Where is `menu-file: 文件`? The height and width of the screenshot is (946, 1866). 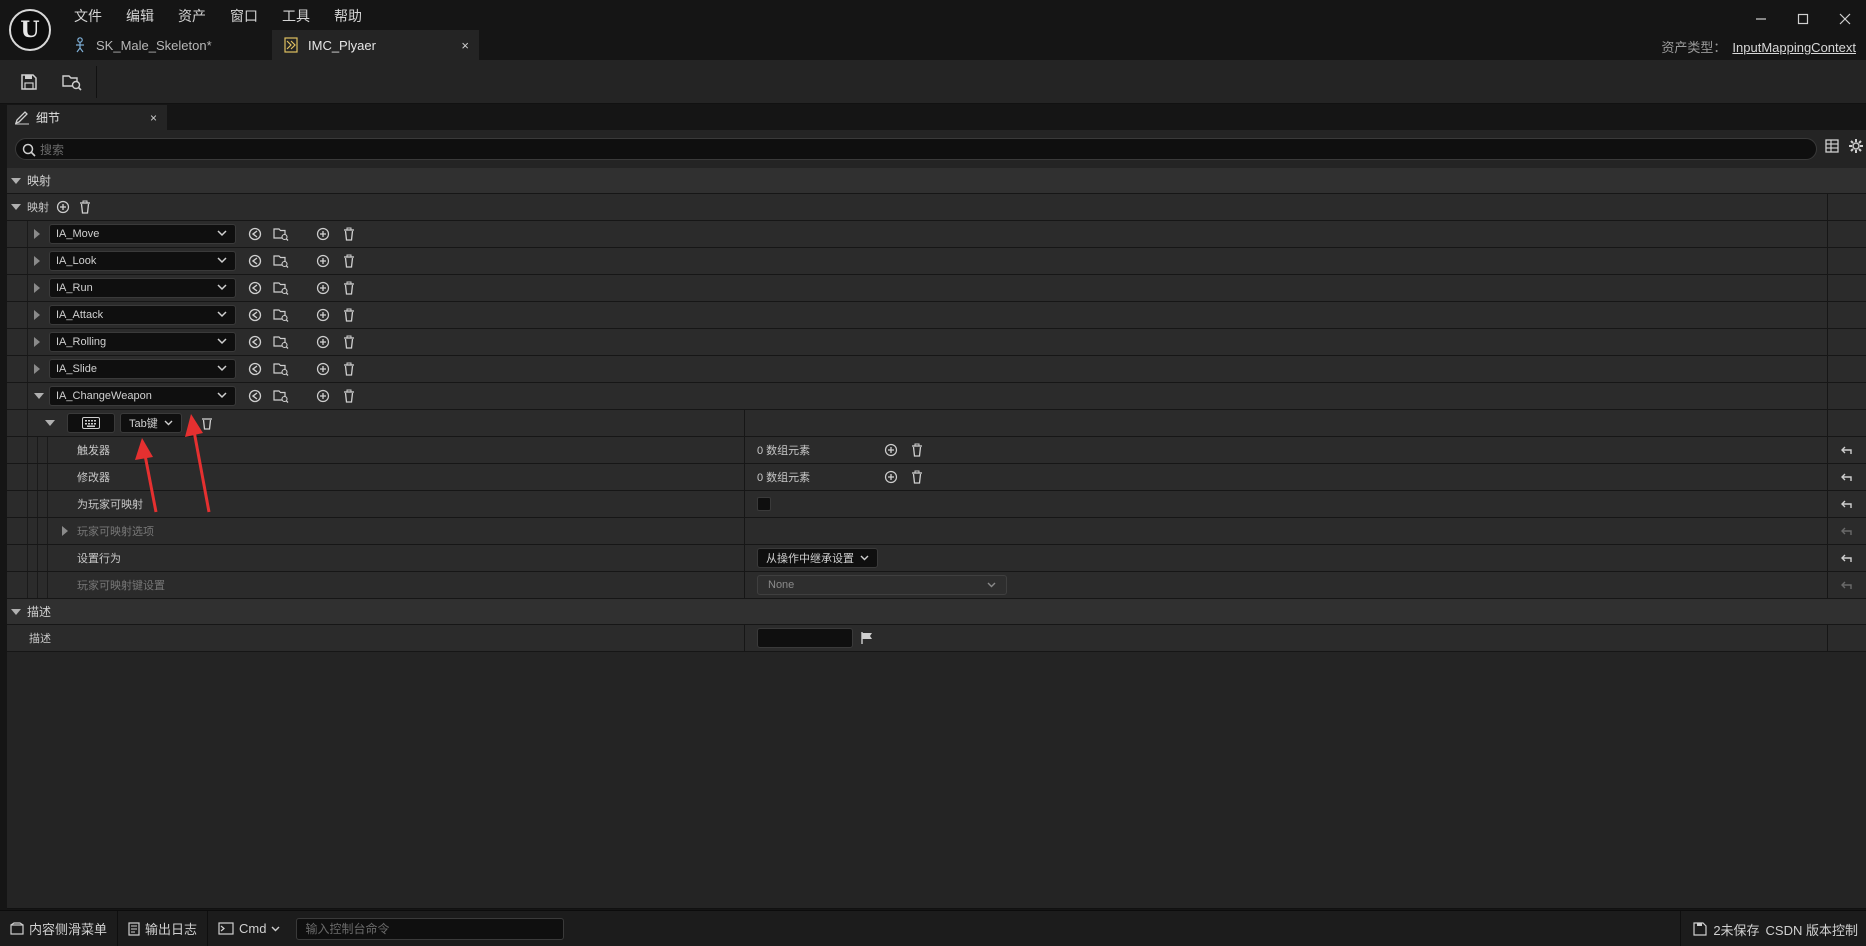
menu-file: 文件 is located at coordinates (88, 16).